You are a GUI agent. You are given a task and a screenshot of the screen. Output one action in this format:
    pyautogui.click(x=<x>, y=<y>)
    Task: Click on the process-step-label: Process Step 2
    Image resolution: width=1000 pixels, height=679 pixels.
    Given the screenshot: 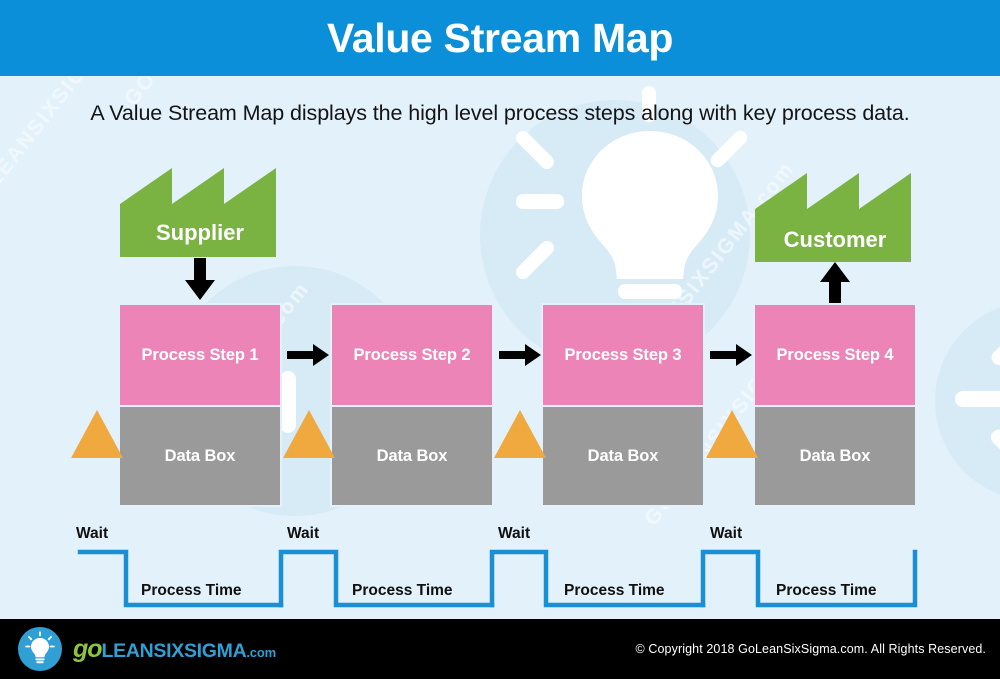 What is the action you would take?
    pyautogui.click(x=412, y=354)
    